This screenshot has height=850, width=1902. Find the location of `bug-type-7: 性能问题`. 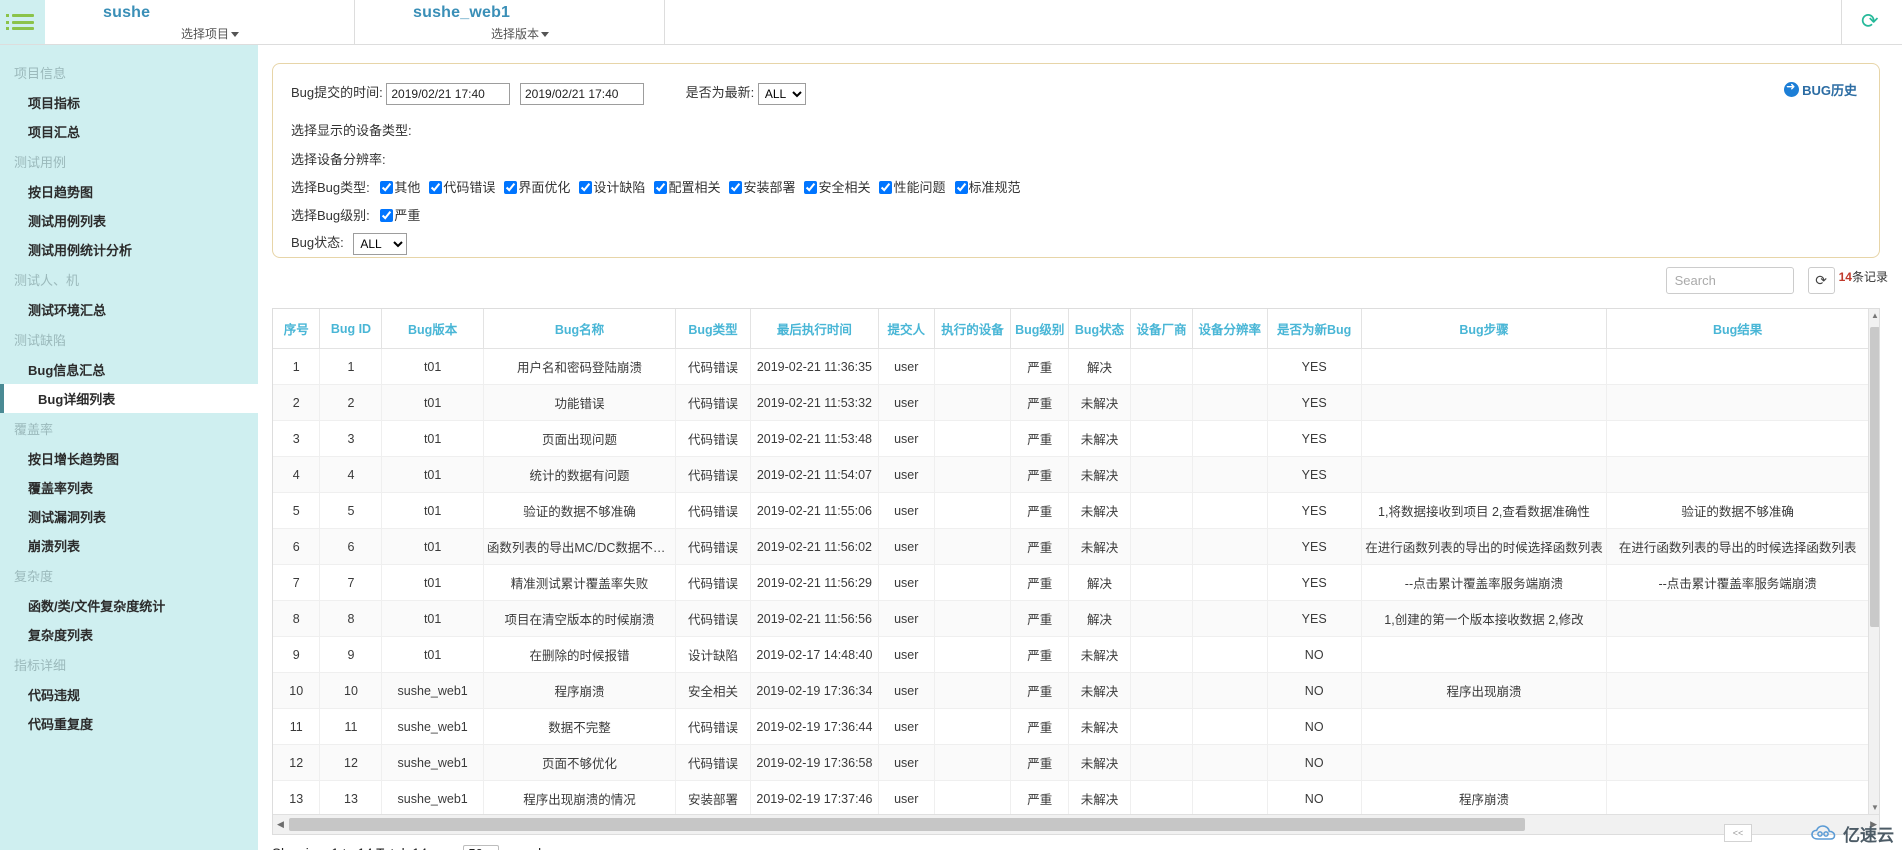

bug-type-7: 性能问题 is located at coordinates (912, 186).